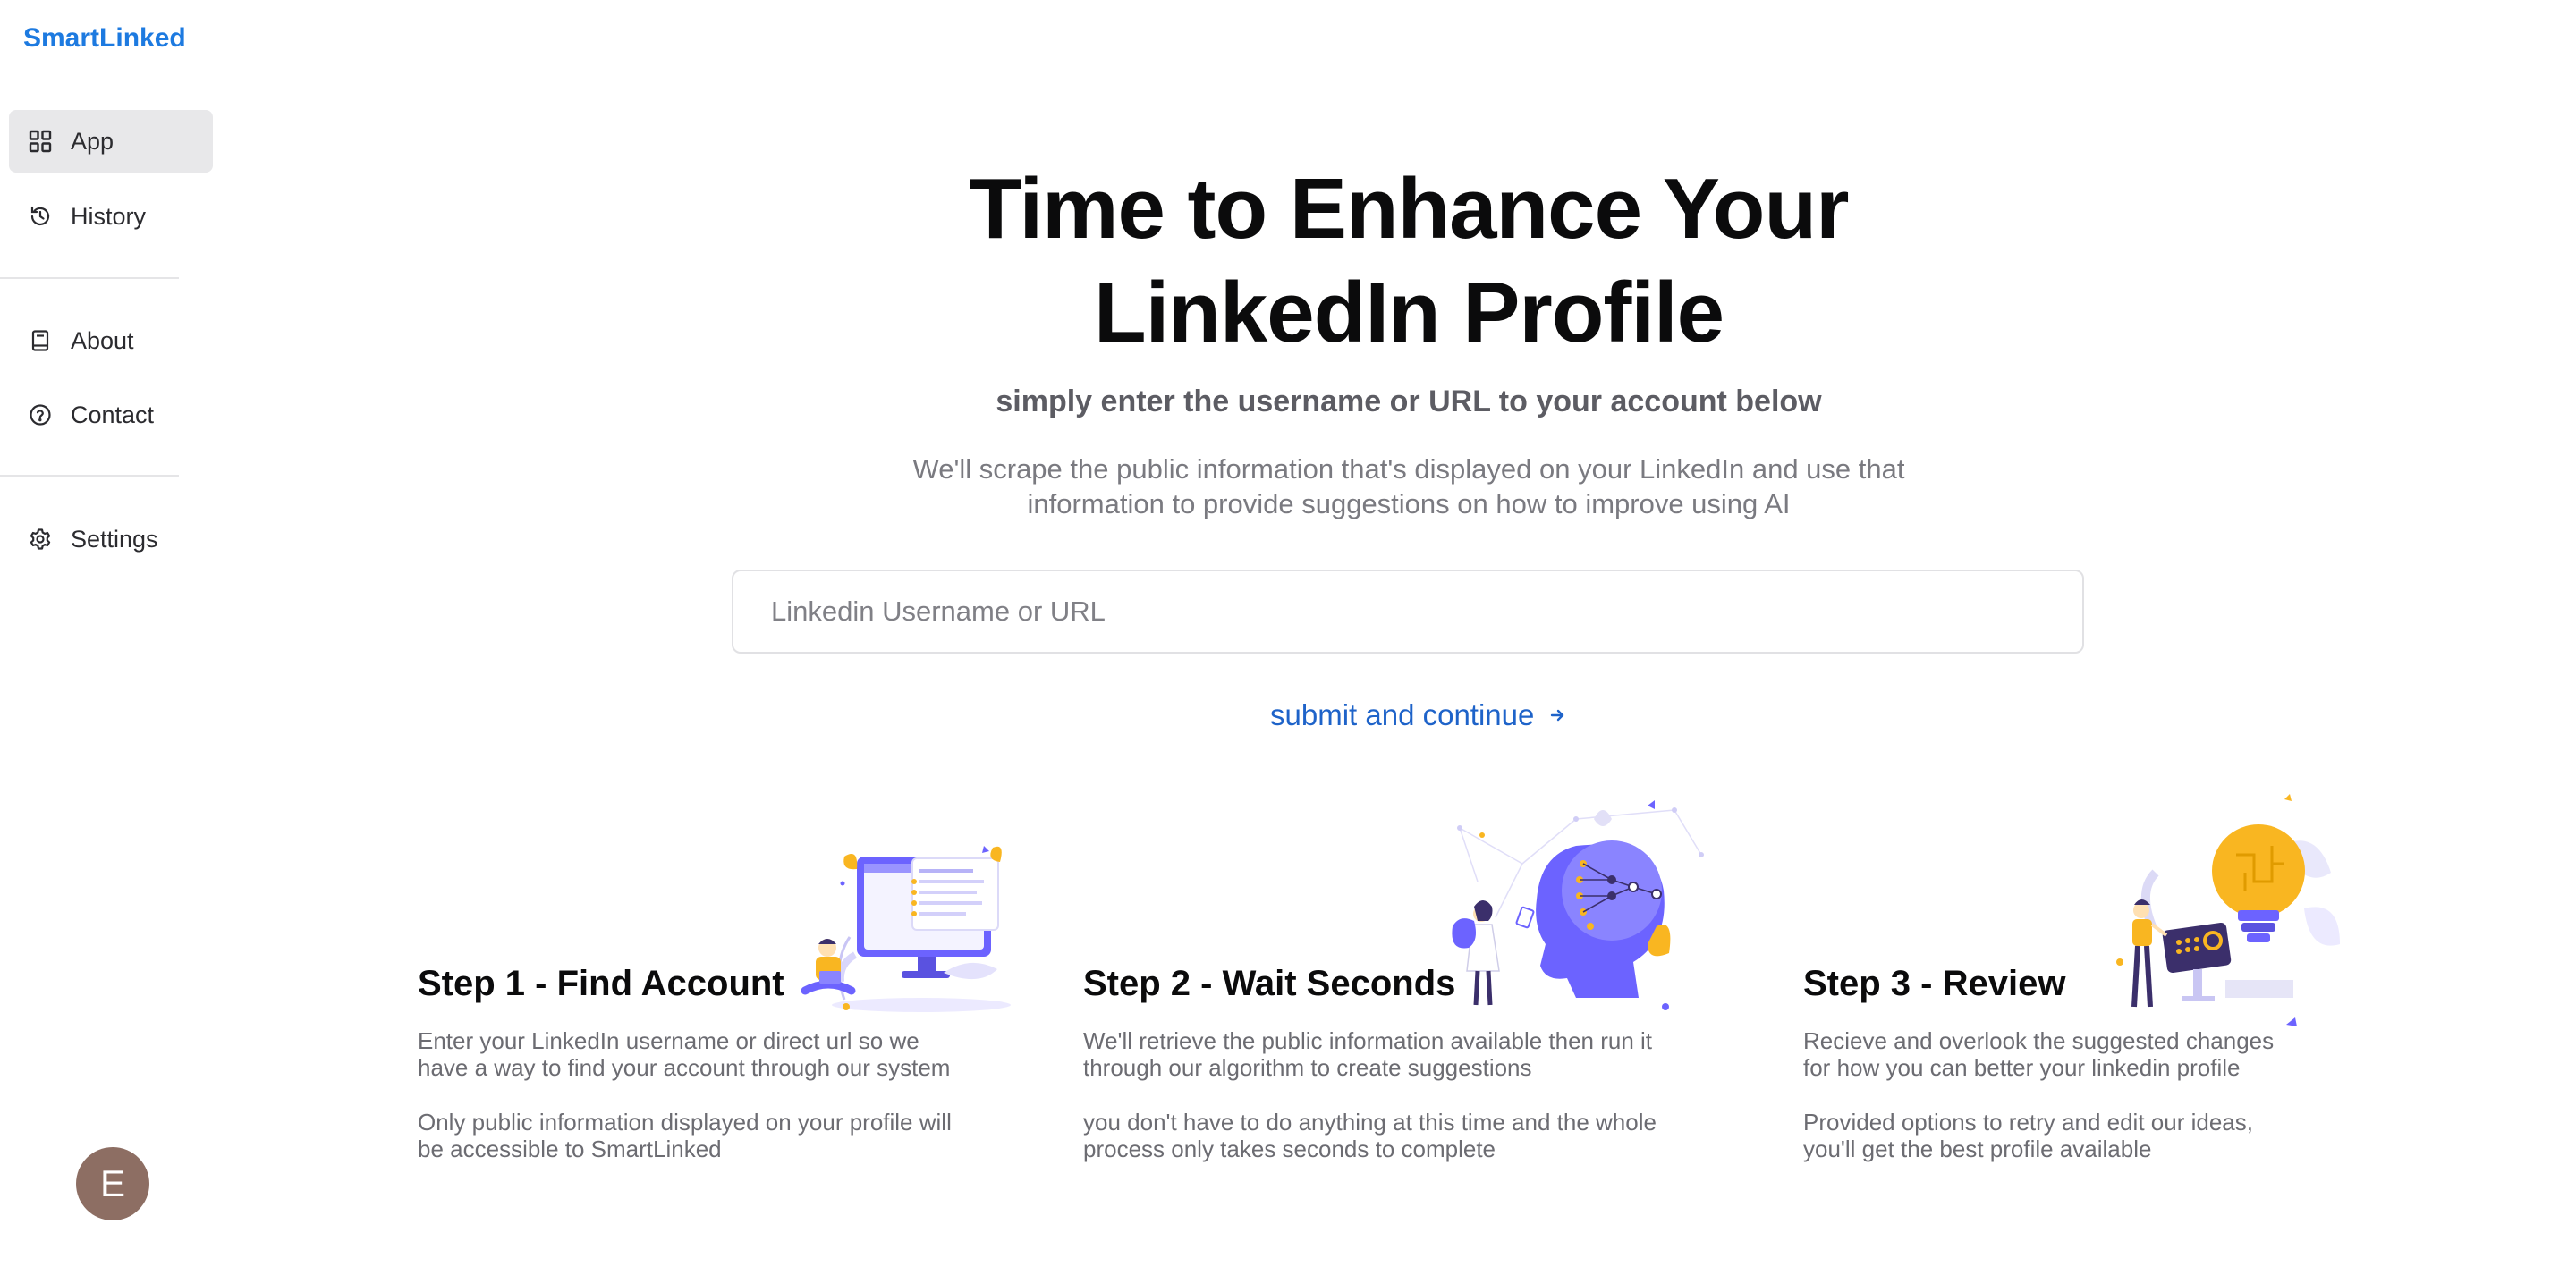  What do you see at coordinates (601, 983) in the screenshot?
I see `step-1-title: Step 1 - Find Account` at bounding box center [601, 983].